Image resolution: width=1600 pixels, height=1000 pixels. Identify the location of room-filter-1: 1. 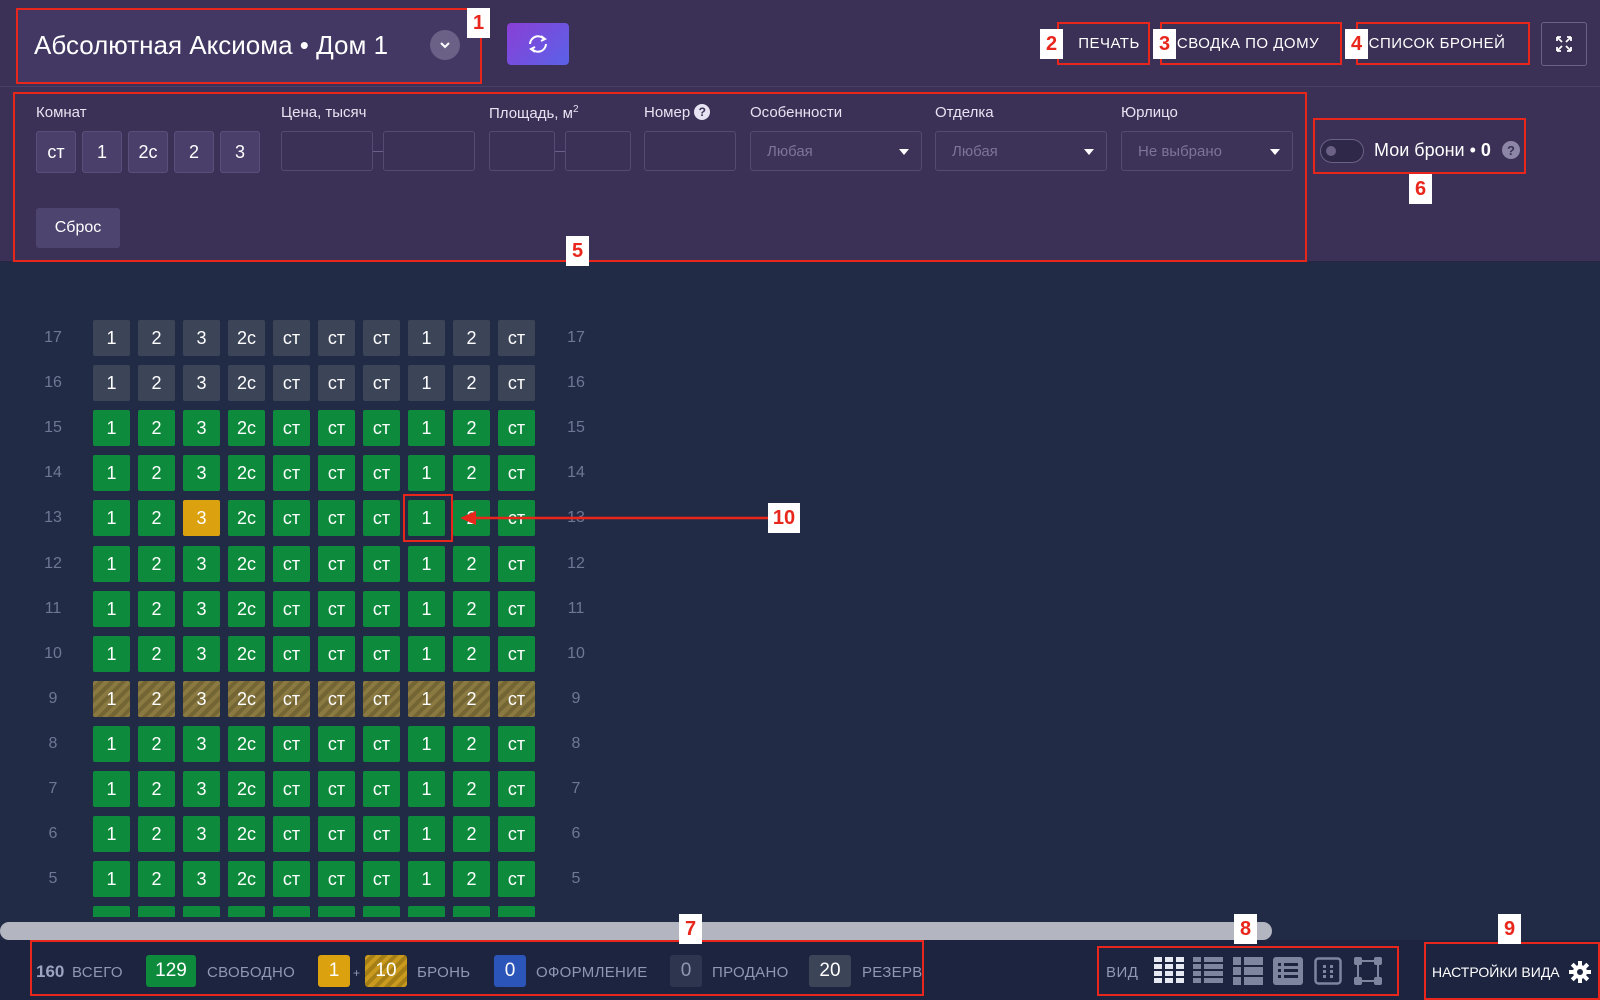
(102, 152).